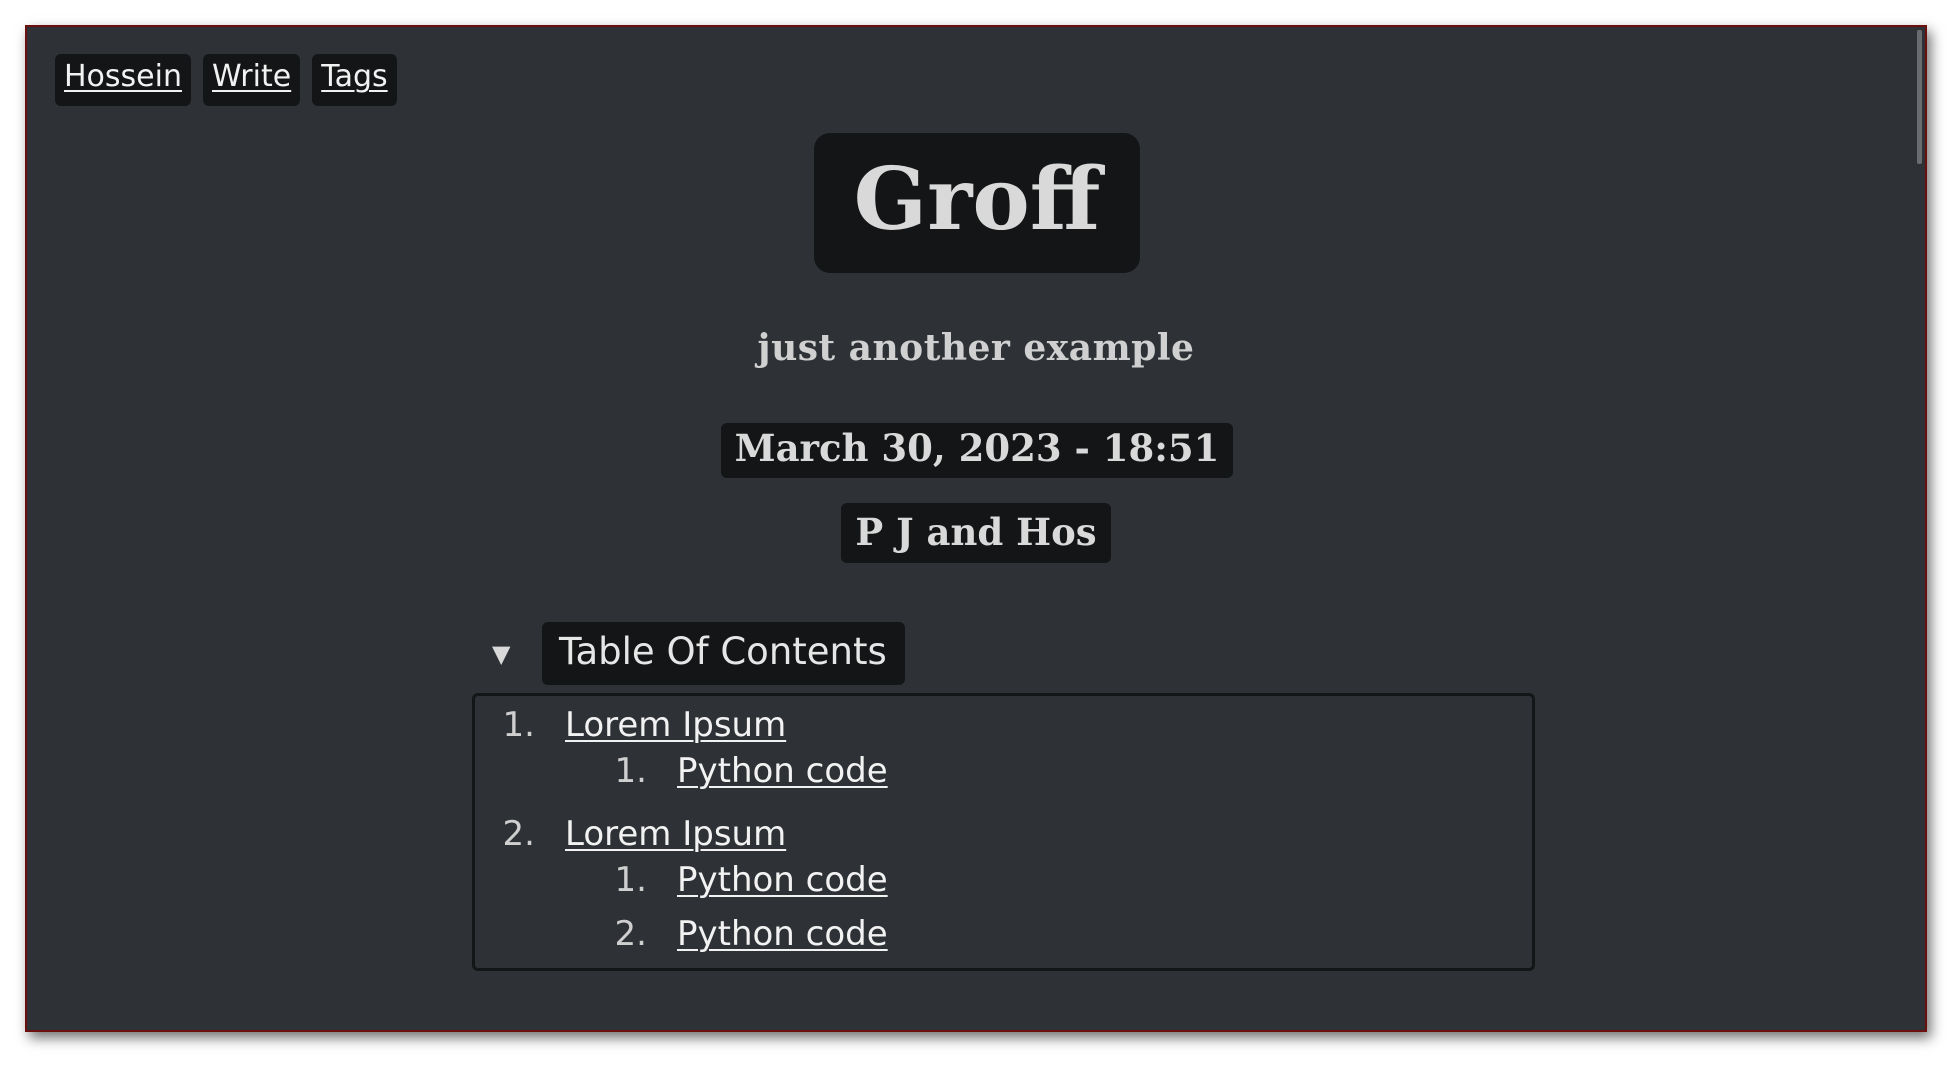 Image resolution: width=1960 pixels, height=1066 pixels. I want to click on subtitle-text: just another example, so click(976, 348).